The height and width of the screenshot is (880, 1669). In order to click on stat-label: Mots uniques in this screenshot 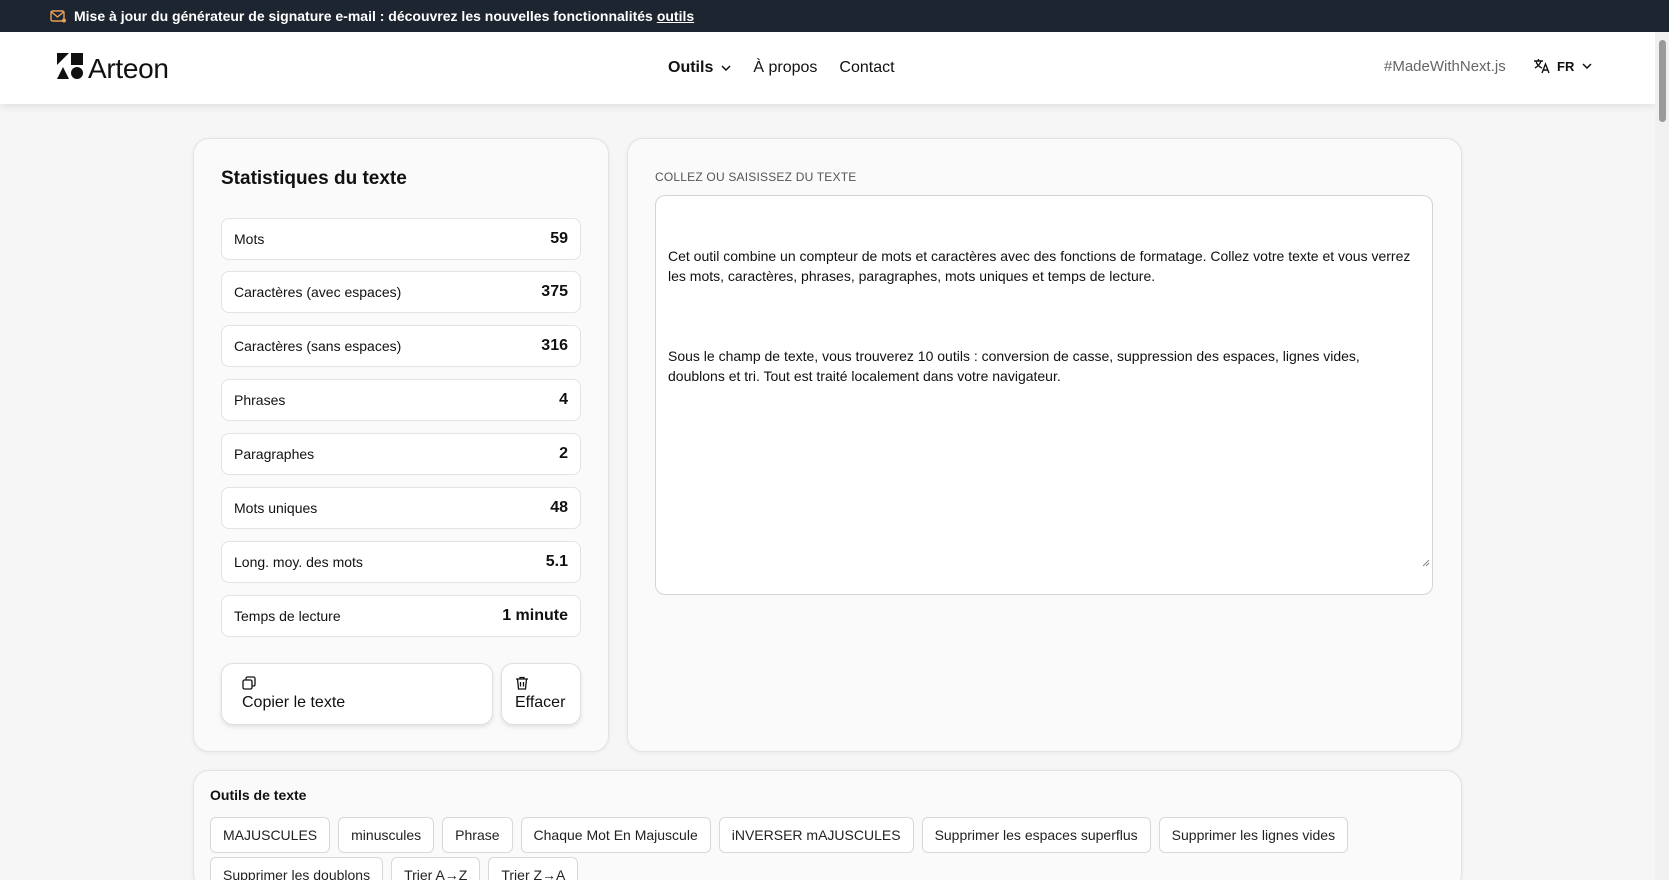, I will do `click(276, 508)`.